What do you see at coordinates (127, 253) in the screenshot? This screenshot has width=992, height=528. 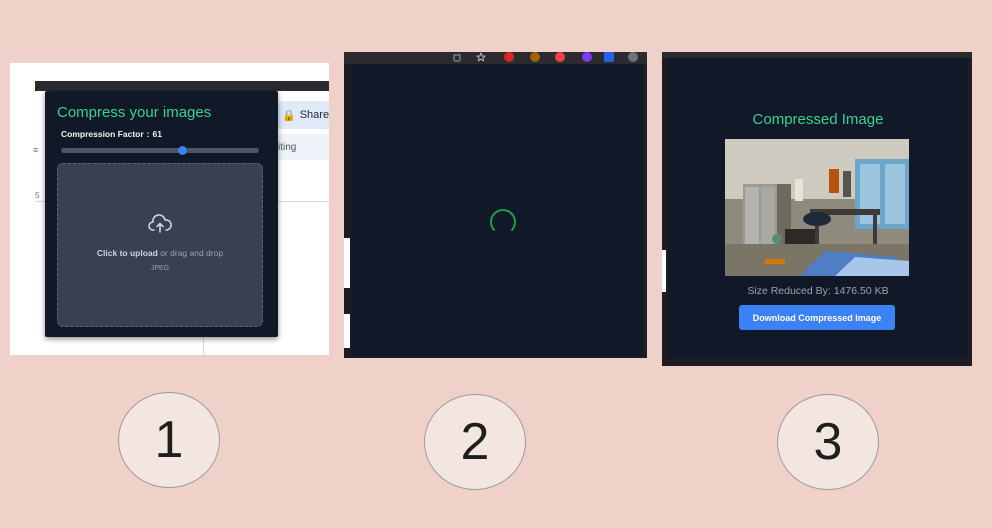 I see `click-to-upload-text: Click to upload` at bounding box center [127, 253].